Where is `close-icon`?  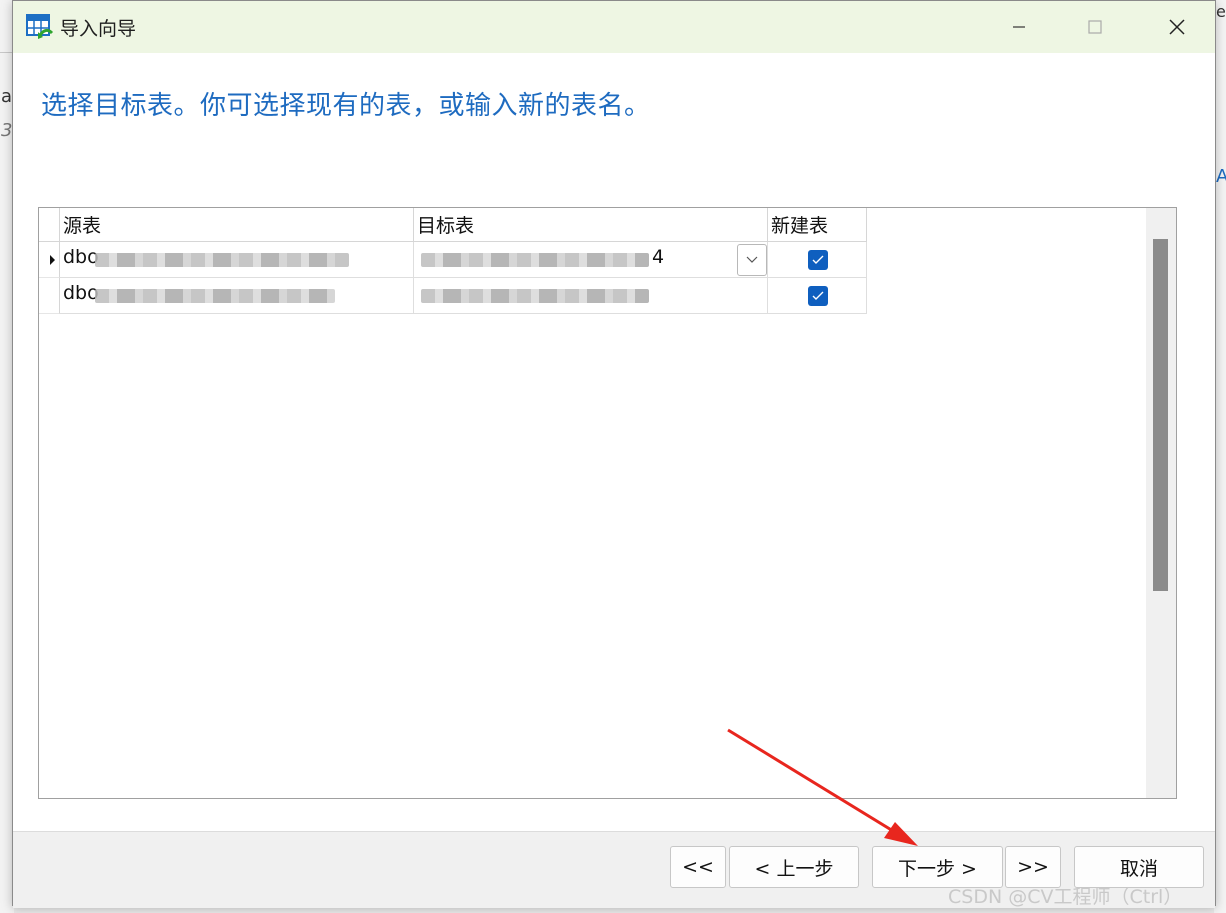
close-icon is located at coordinates (1177, 27).